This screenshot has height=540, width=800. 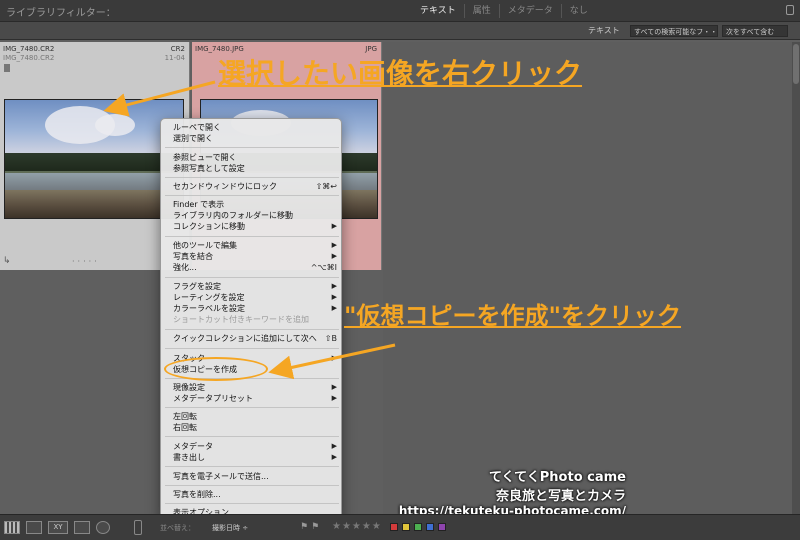 I want to click on bottom-toolbar: XY 並べ替え： 撮影日時 ÷ ⚑⚑ ★★★★★, so click(x=400, y=527).